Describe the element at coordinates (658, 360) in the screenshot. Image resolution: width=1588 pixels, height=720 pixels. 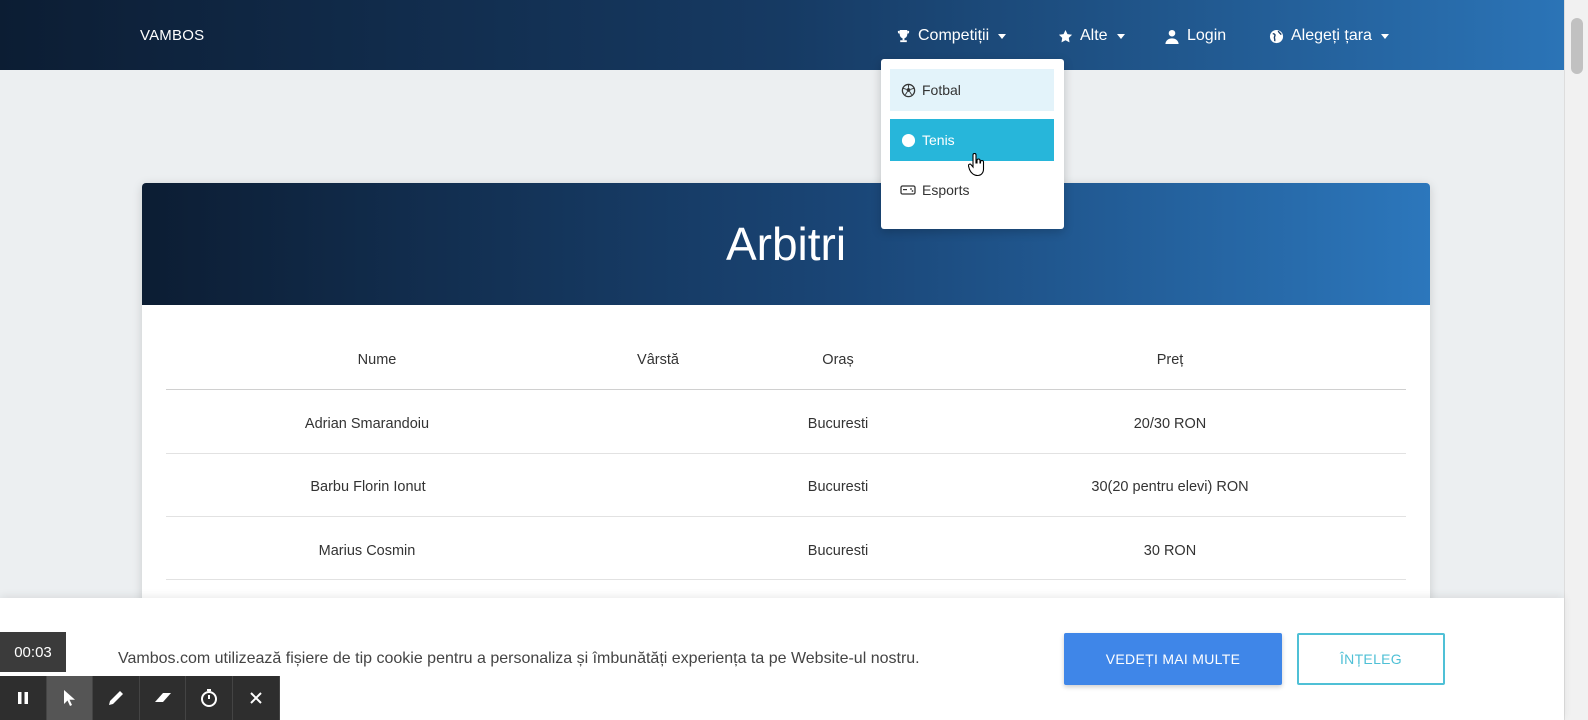
I see `column-header-varsta: Vârstă` at that location.